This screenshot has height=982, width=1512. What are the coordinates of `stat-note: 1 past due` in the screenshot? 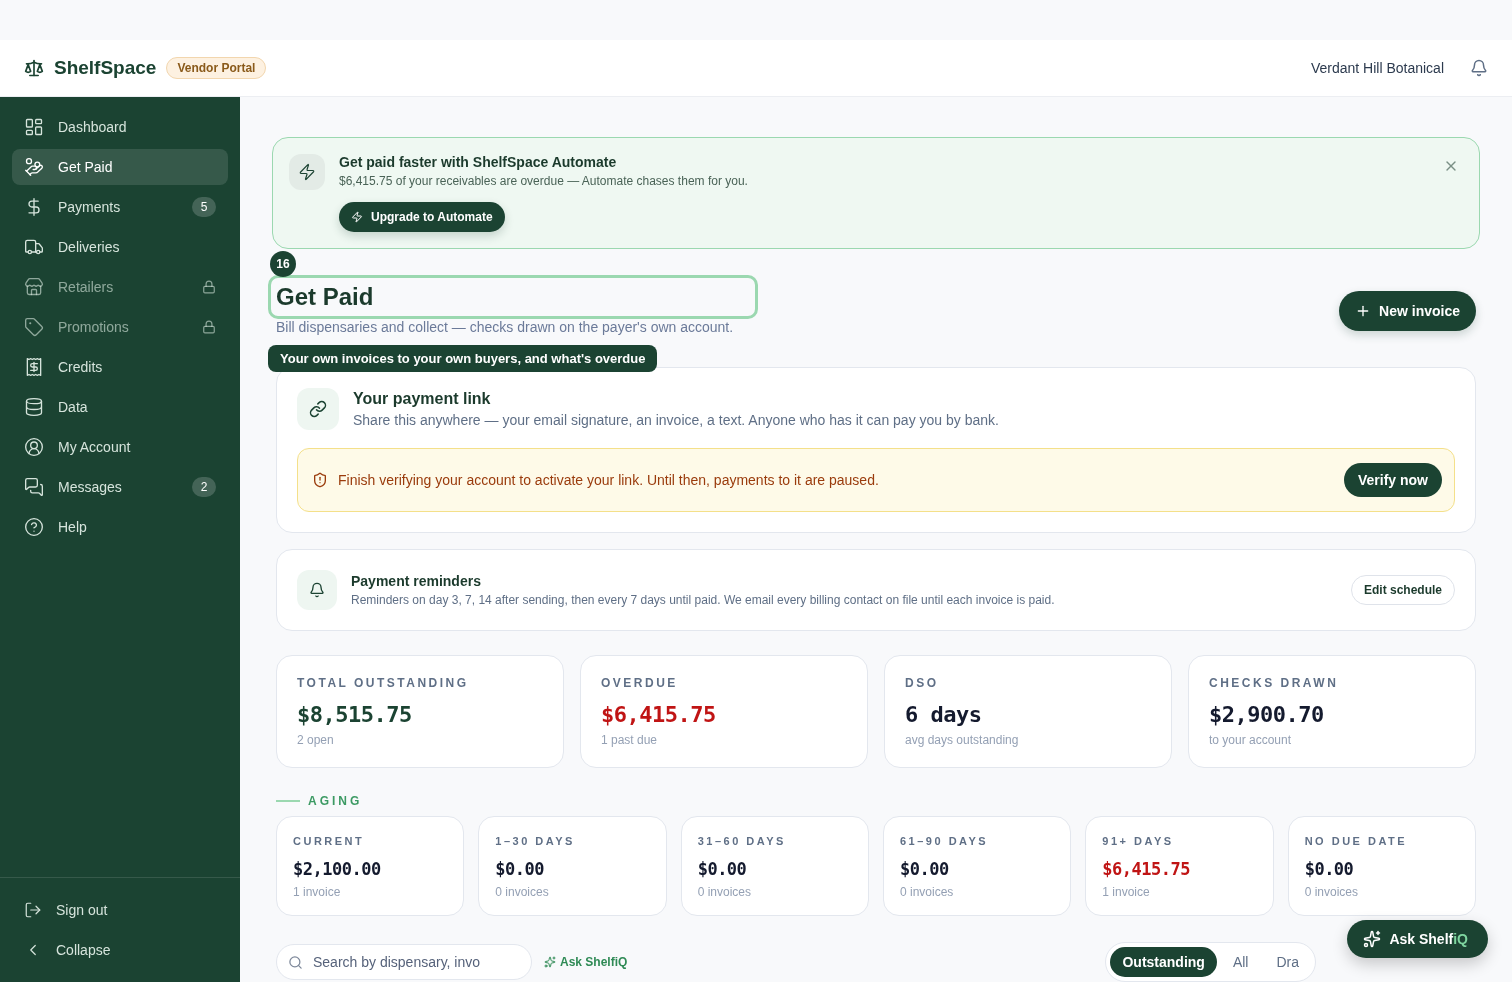 It's located at (630, 740).